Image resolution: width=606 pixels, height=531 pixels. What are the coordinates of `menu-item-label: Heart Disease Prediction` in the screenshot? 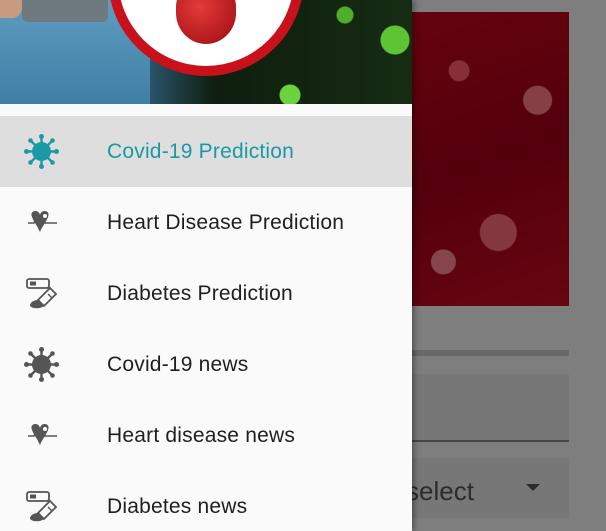 It's located at (226, 222).